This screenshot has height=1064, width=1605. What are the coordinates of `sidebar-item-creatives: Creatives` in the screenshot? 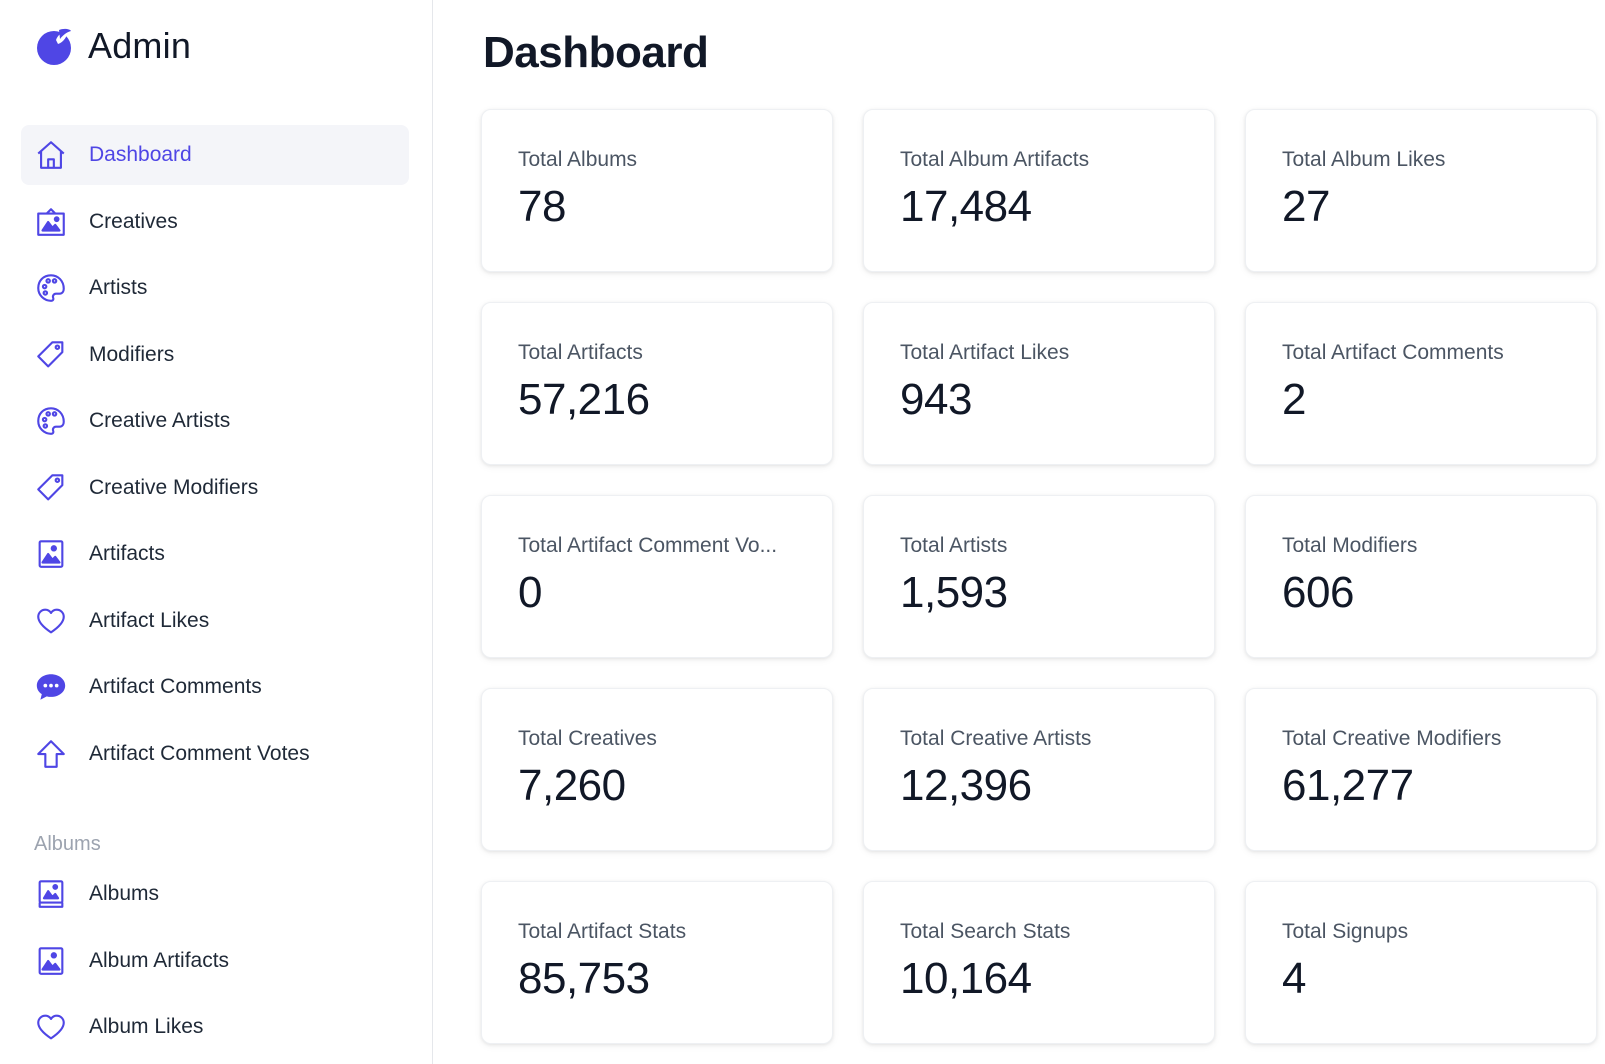 It's located at (215, 222).